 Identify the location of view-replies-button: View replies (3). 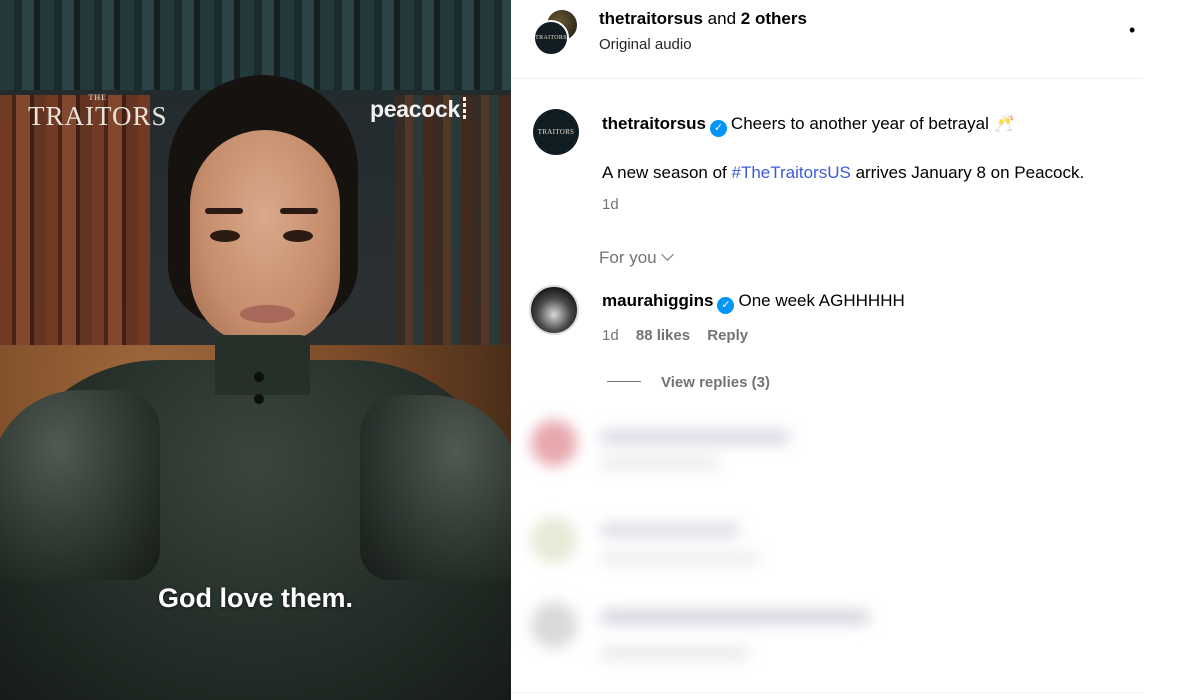
(688, 382).